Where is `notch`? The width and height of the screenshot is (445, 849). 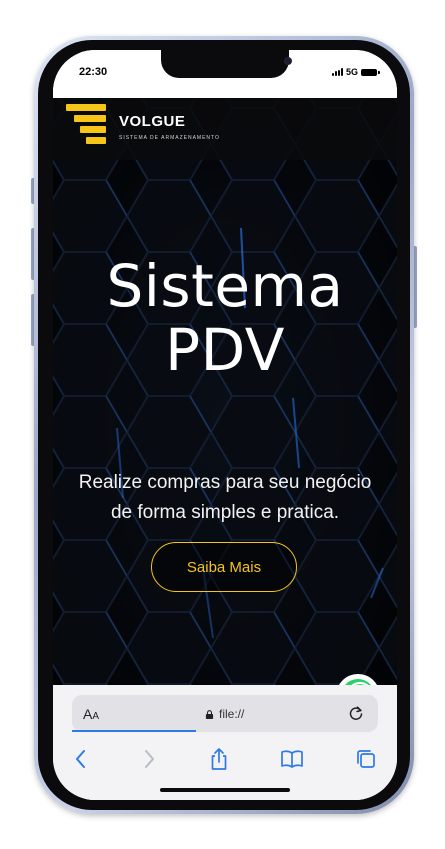
notch is located at coordinates (226, 64).